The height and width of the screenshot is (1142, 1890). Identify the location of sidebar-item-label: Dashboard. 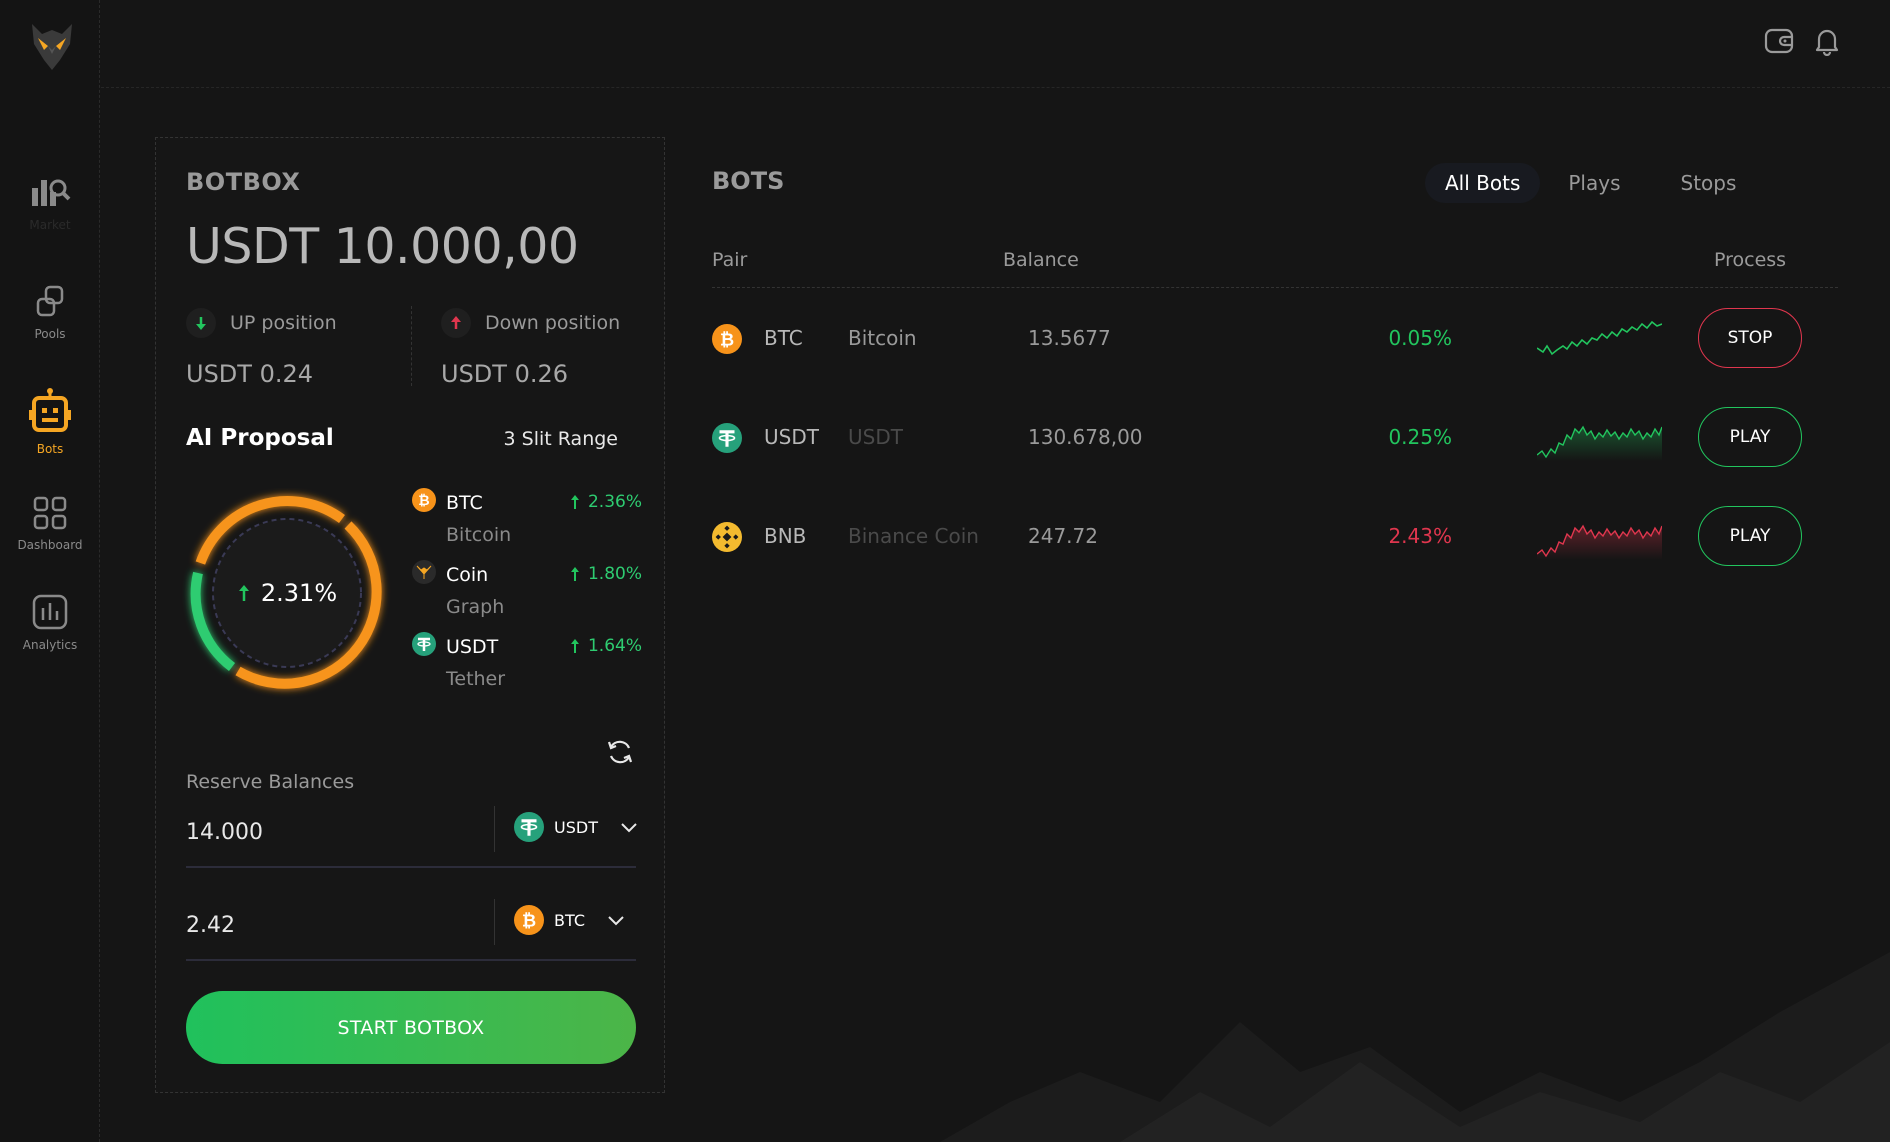
(50, 545).